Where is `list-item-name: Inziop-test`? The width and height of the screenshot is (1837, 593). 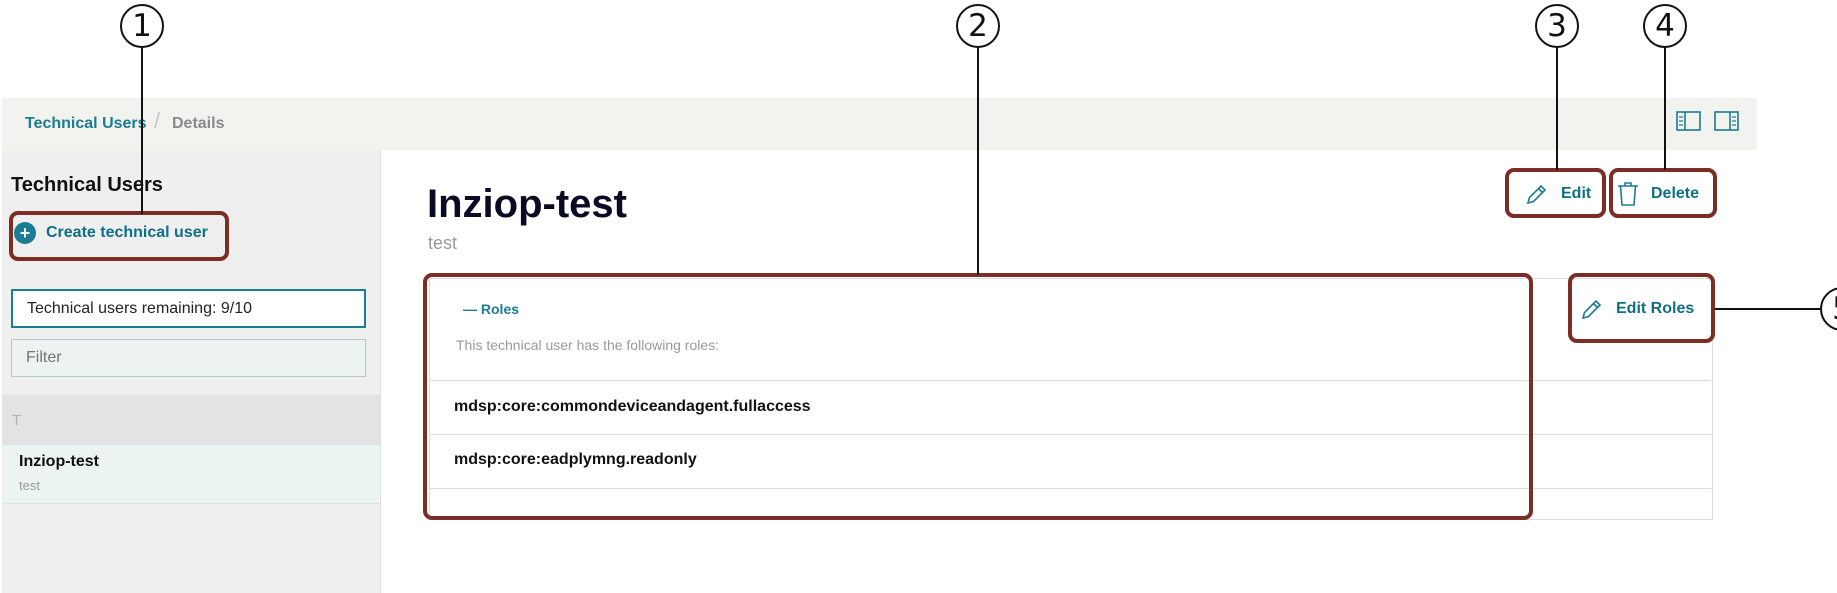 list-item-name: Inziop-test is located at coordinates (59, 461).